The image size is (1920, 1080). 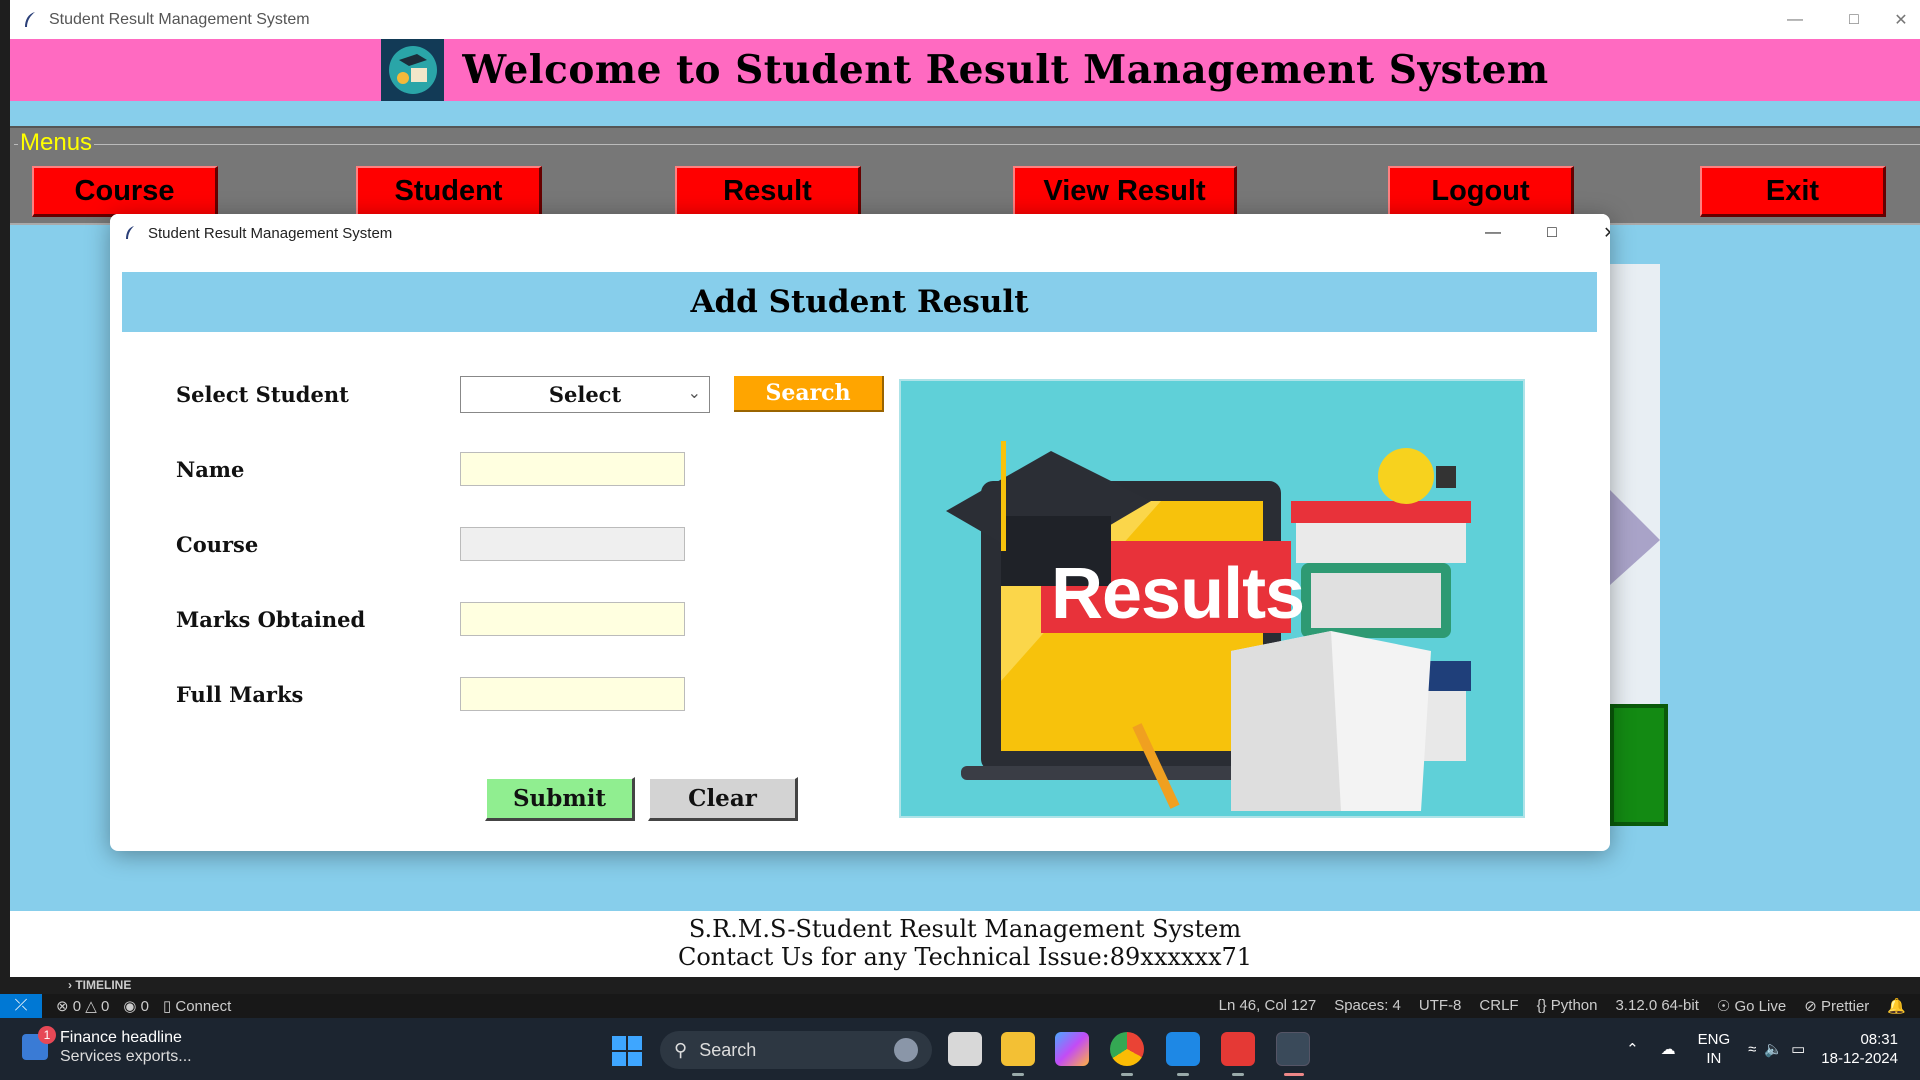 I want to click on clear-button: Clear, so click(x=723, y=799).